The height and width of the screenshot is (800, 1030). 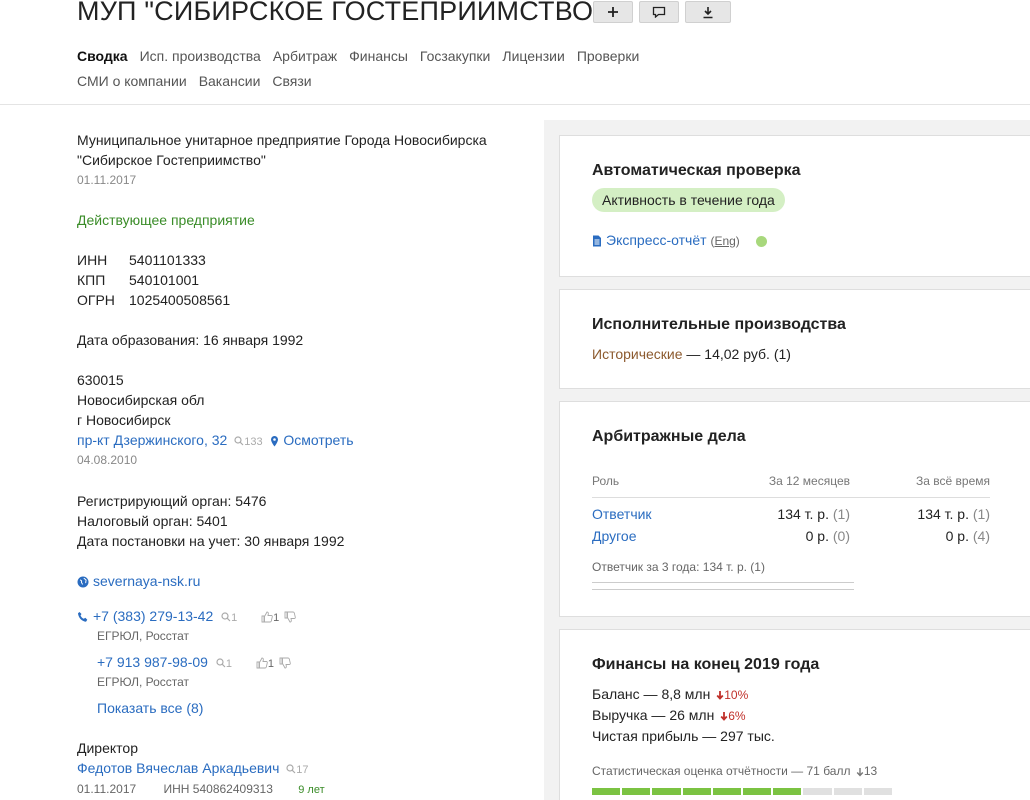 What do you see at coordinates (736, 354) in the screenshot?
I see `historic-enforcement-value: — 14,02 руб. (1)` at bounding box center [736, 354].